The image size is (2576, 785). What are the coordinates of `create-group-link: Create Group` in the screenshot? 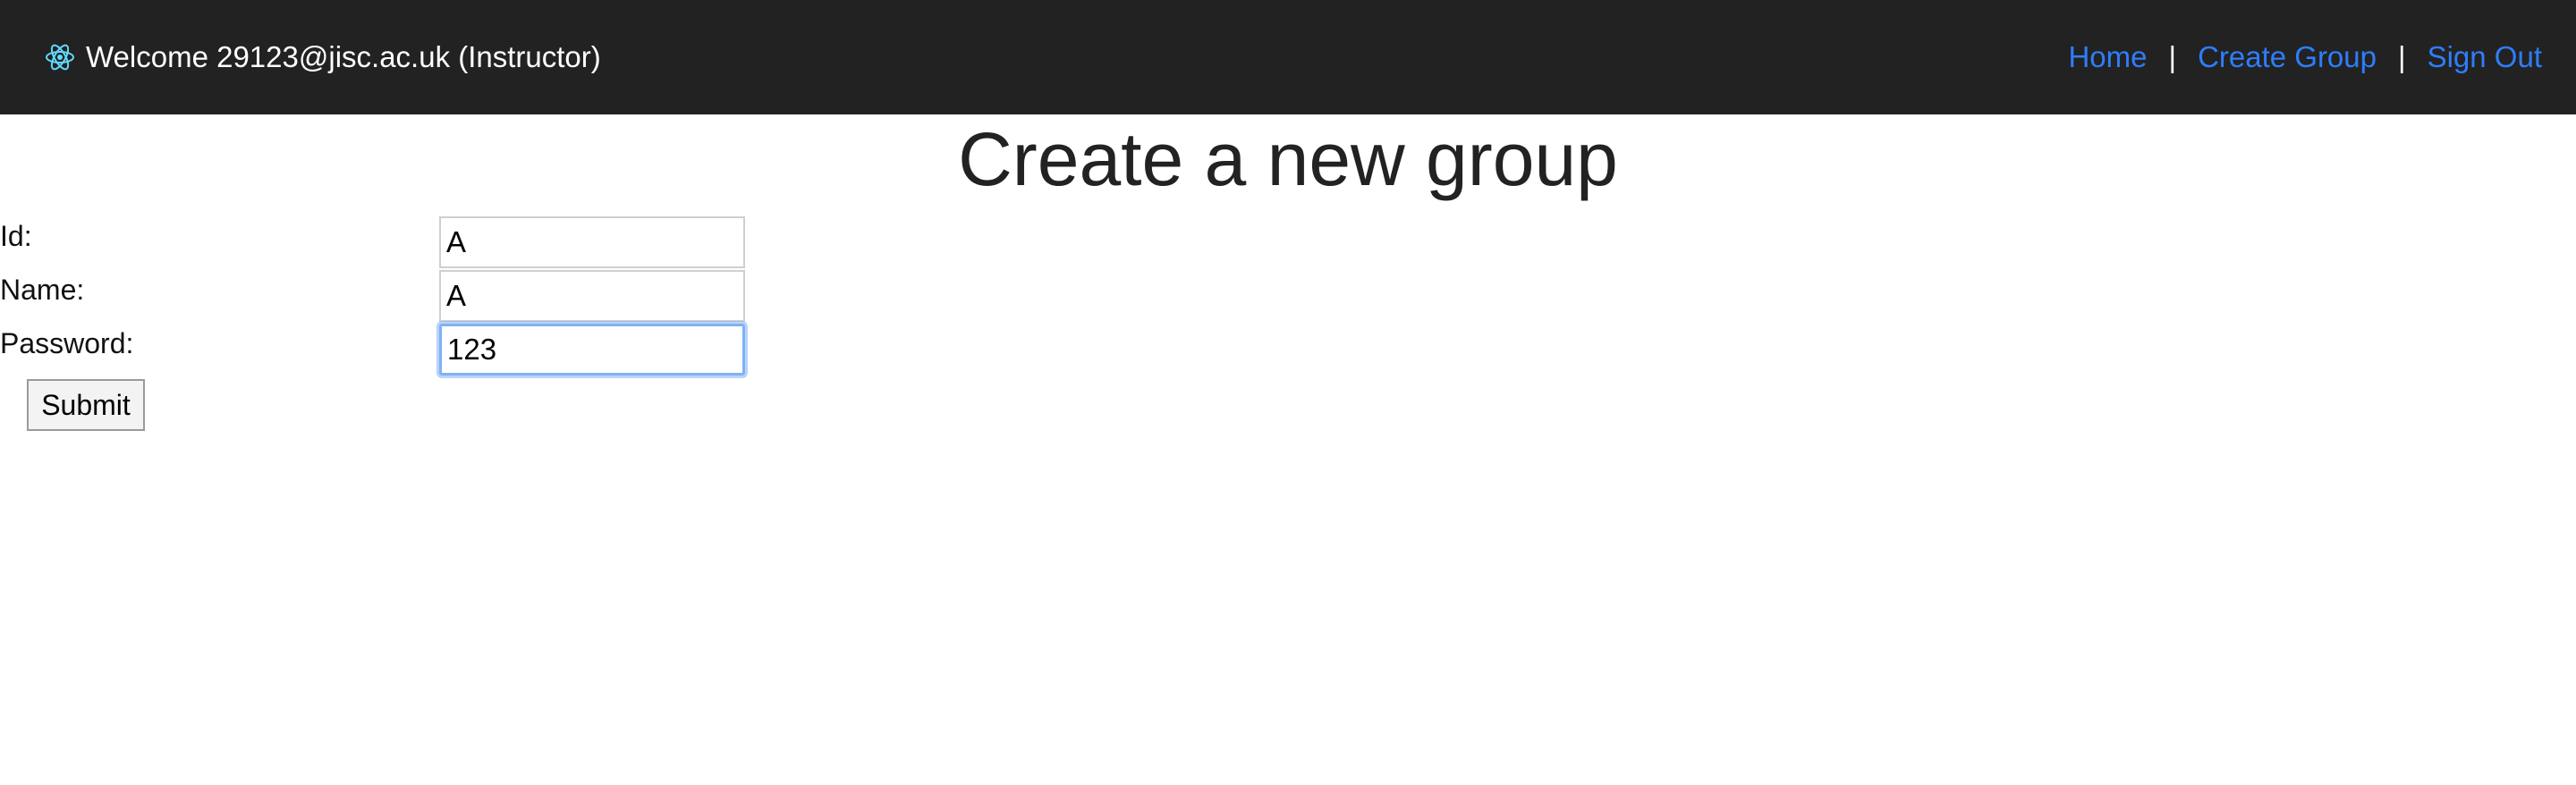 It's located at (2287, 57).